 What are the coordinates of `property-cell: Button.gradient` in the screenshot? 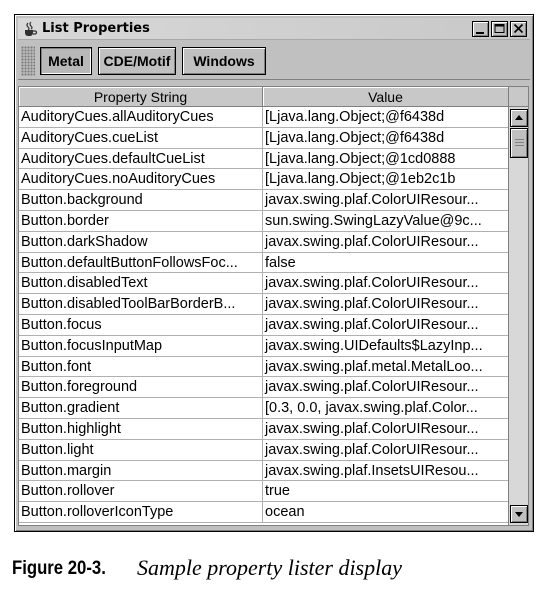 It's located at (141, 408).